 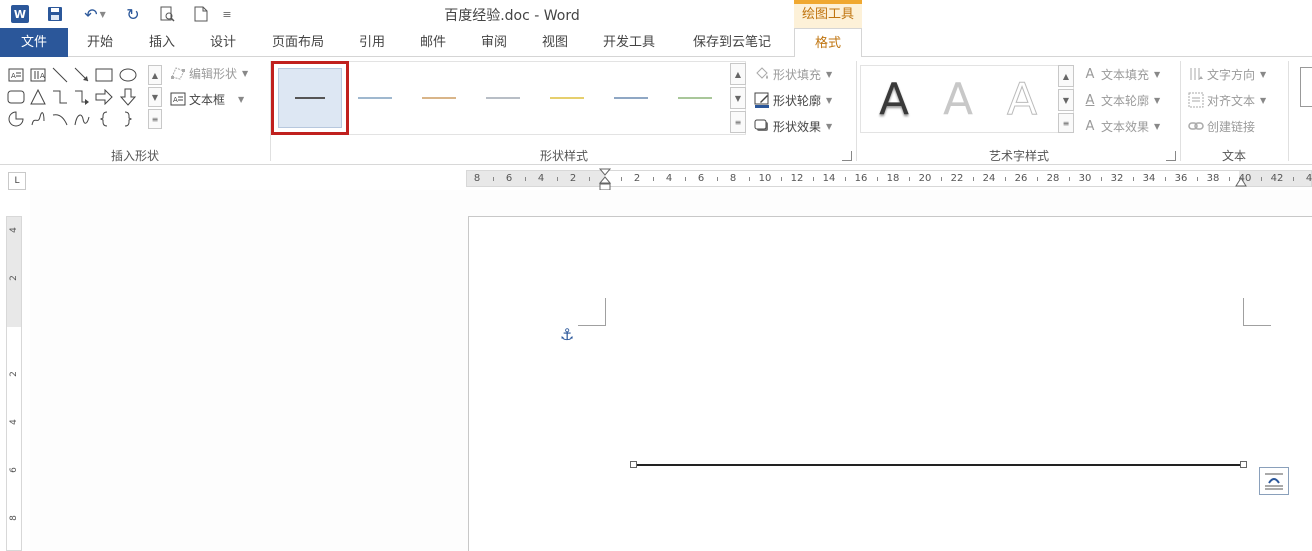 I want to click on right-arrow-shape-icon, so click(x=104, y=97).